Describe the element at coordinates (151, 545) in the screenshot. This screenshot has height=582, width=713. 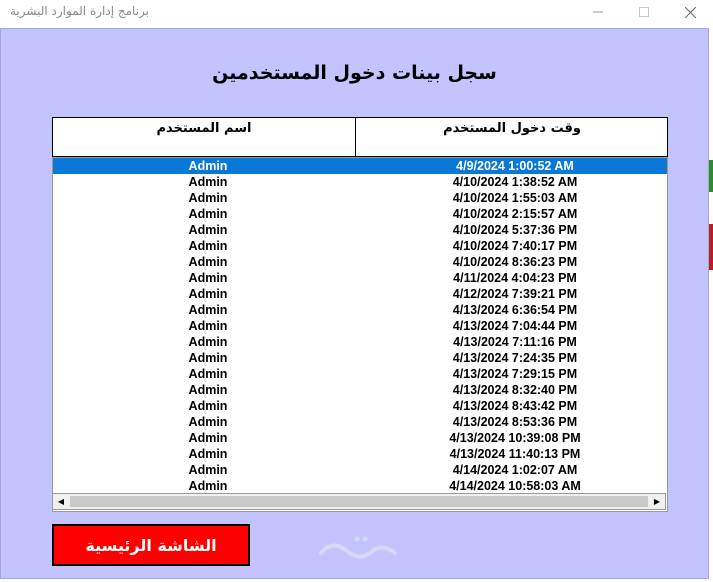
I see `main-screen-button: الشاشة الرئيسية` at that location.